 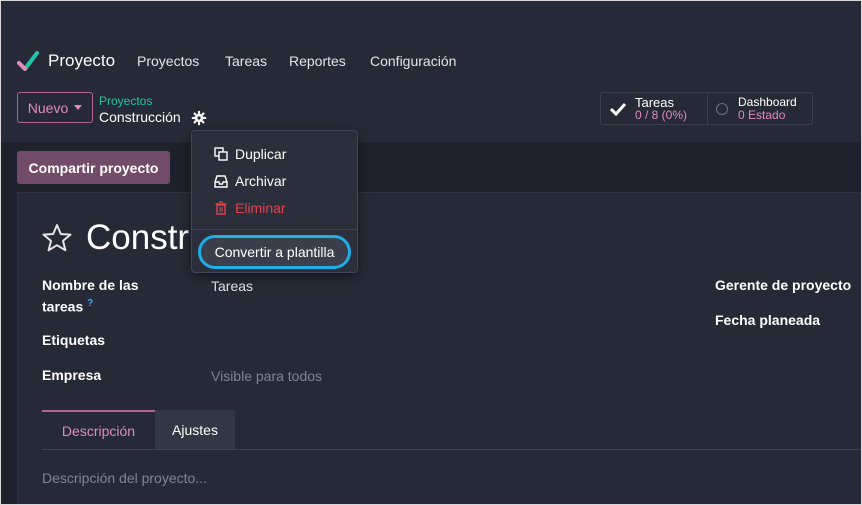 I want to click on favorite-star-icon, so click(x=57, y=238).